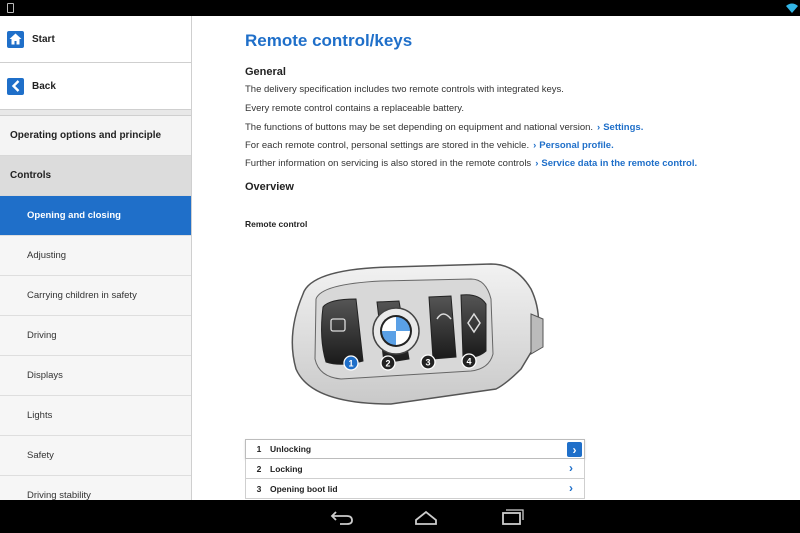 This screenshot has height=533, width=800. What do you see at coordinates (512, 517) in the screenshot?
I see `android-recents-icon` at bounding box center [512, 517].